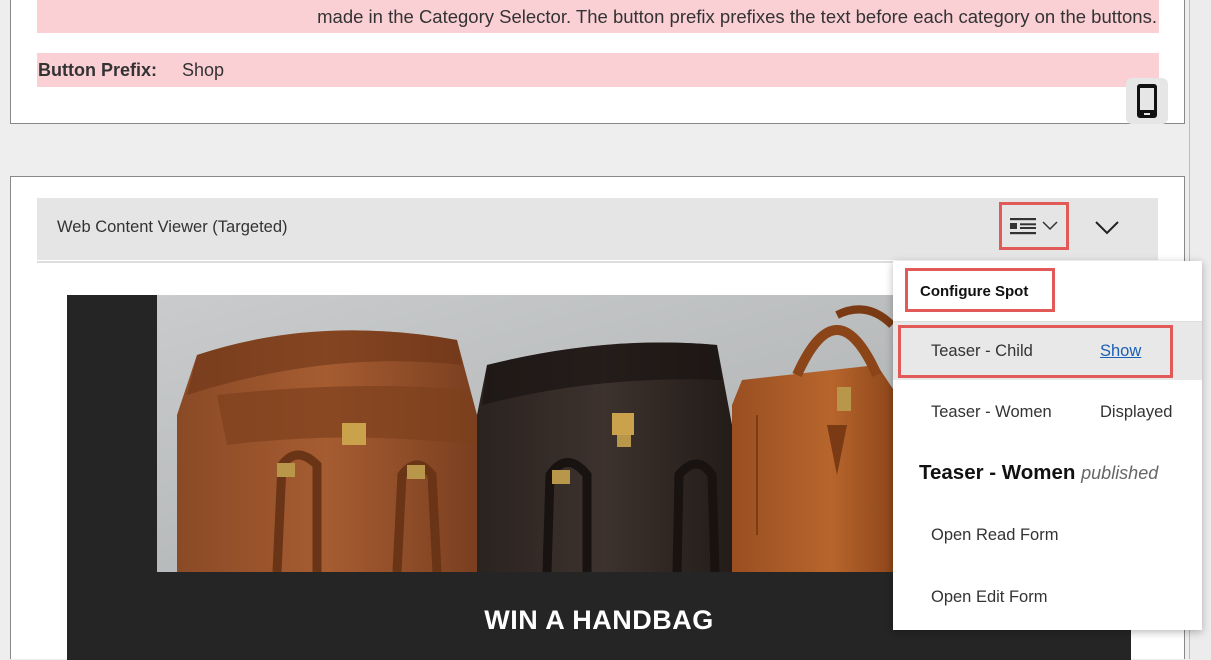 The height and width of the screenshot is (660, 1211). I want to click on menu-item-teaser-women: Teaser - Women Displayed, so click(1047, 411).